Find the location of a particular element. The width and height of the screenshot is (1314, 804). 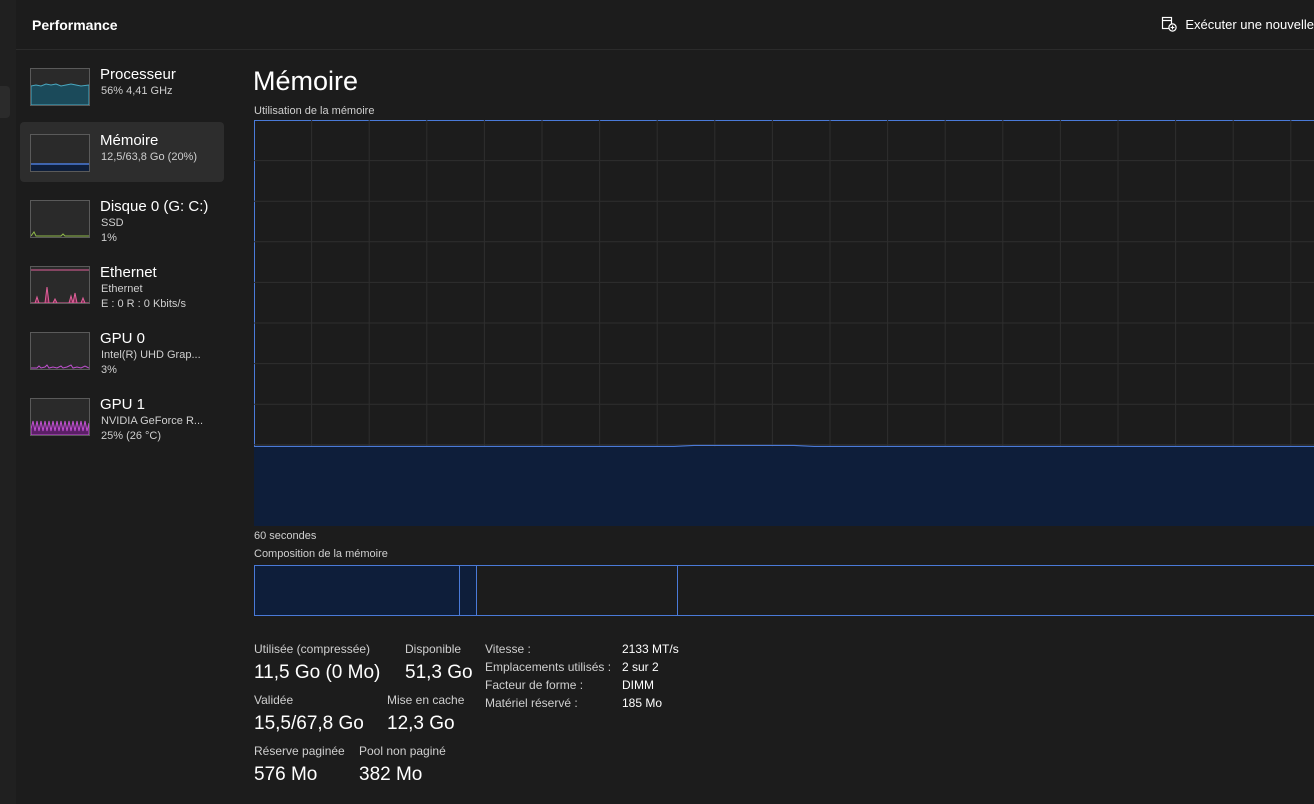

sidebar-item-processeur: Processeur 56% 4,41 GHz is located at coordinates (122, 86).